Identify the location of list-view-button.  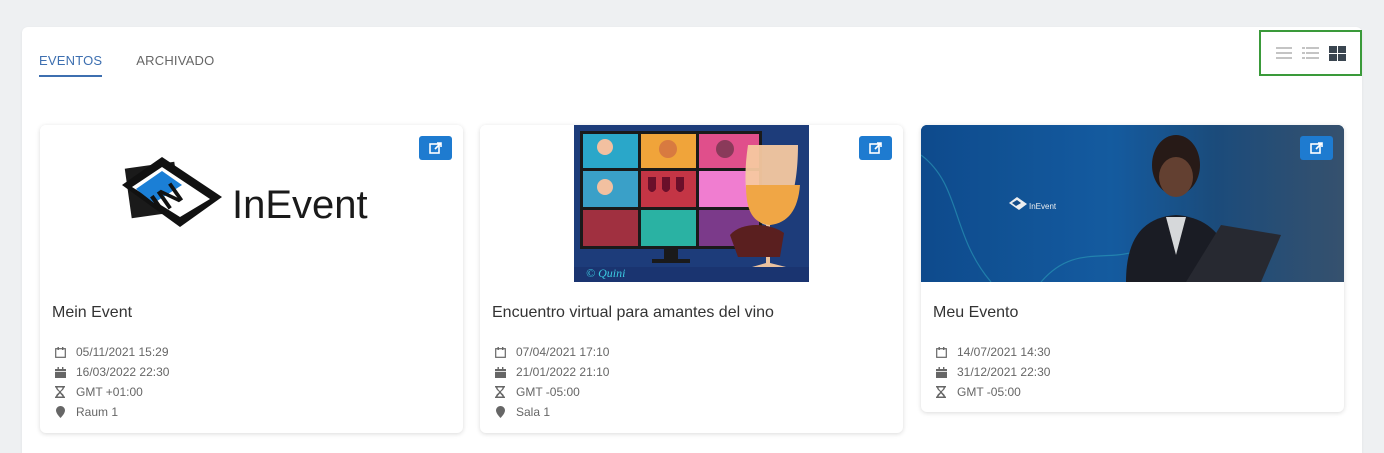
(1284, 53).